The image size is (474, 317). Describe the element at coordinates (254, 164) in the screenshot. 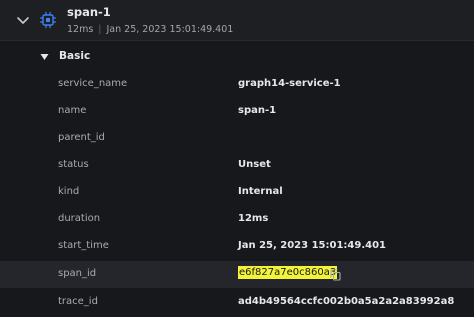

I see `attribute-value: Unset` at that location.